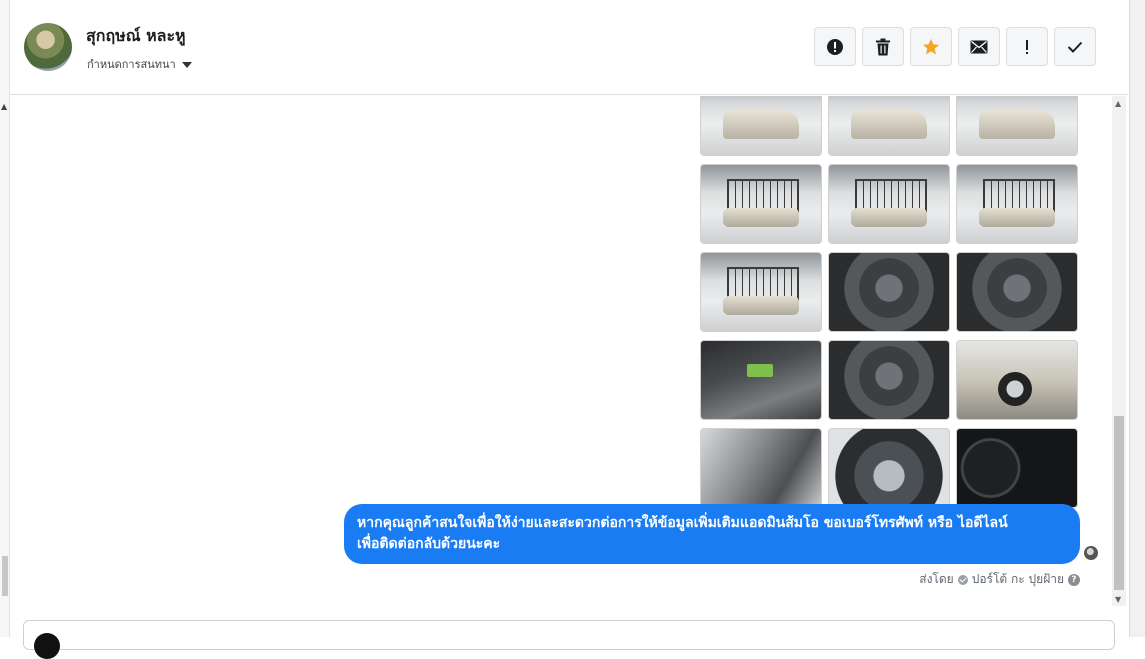  What do you see at coordinates (429, 544) in the screenshot?
I see `message-line-2: เพื่อติดต่อกลับด้วยนะคะ` at bounding box center [429, 544].